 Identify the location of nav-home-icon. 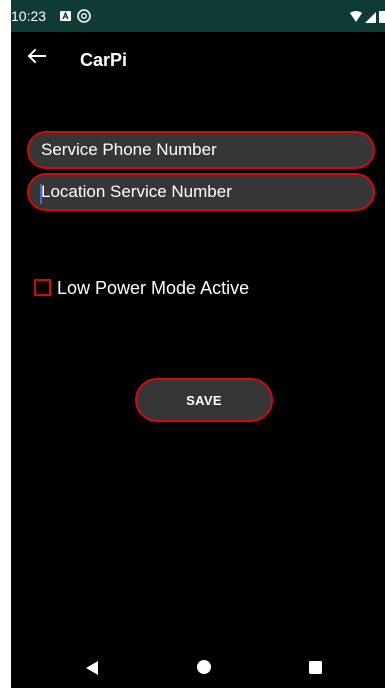
(204, 667).